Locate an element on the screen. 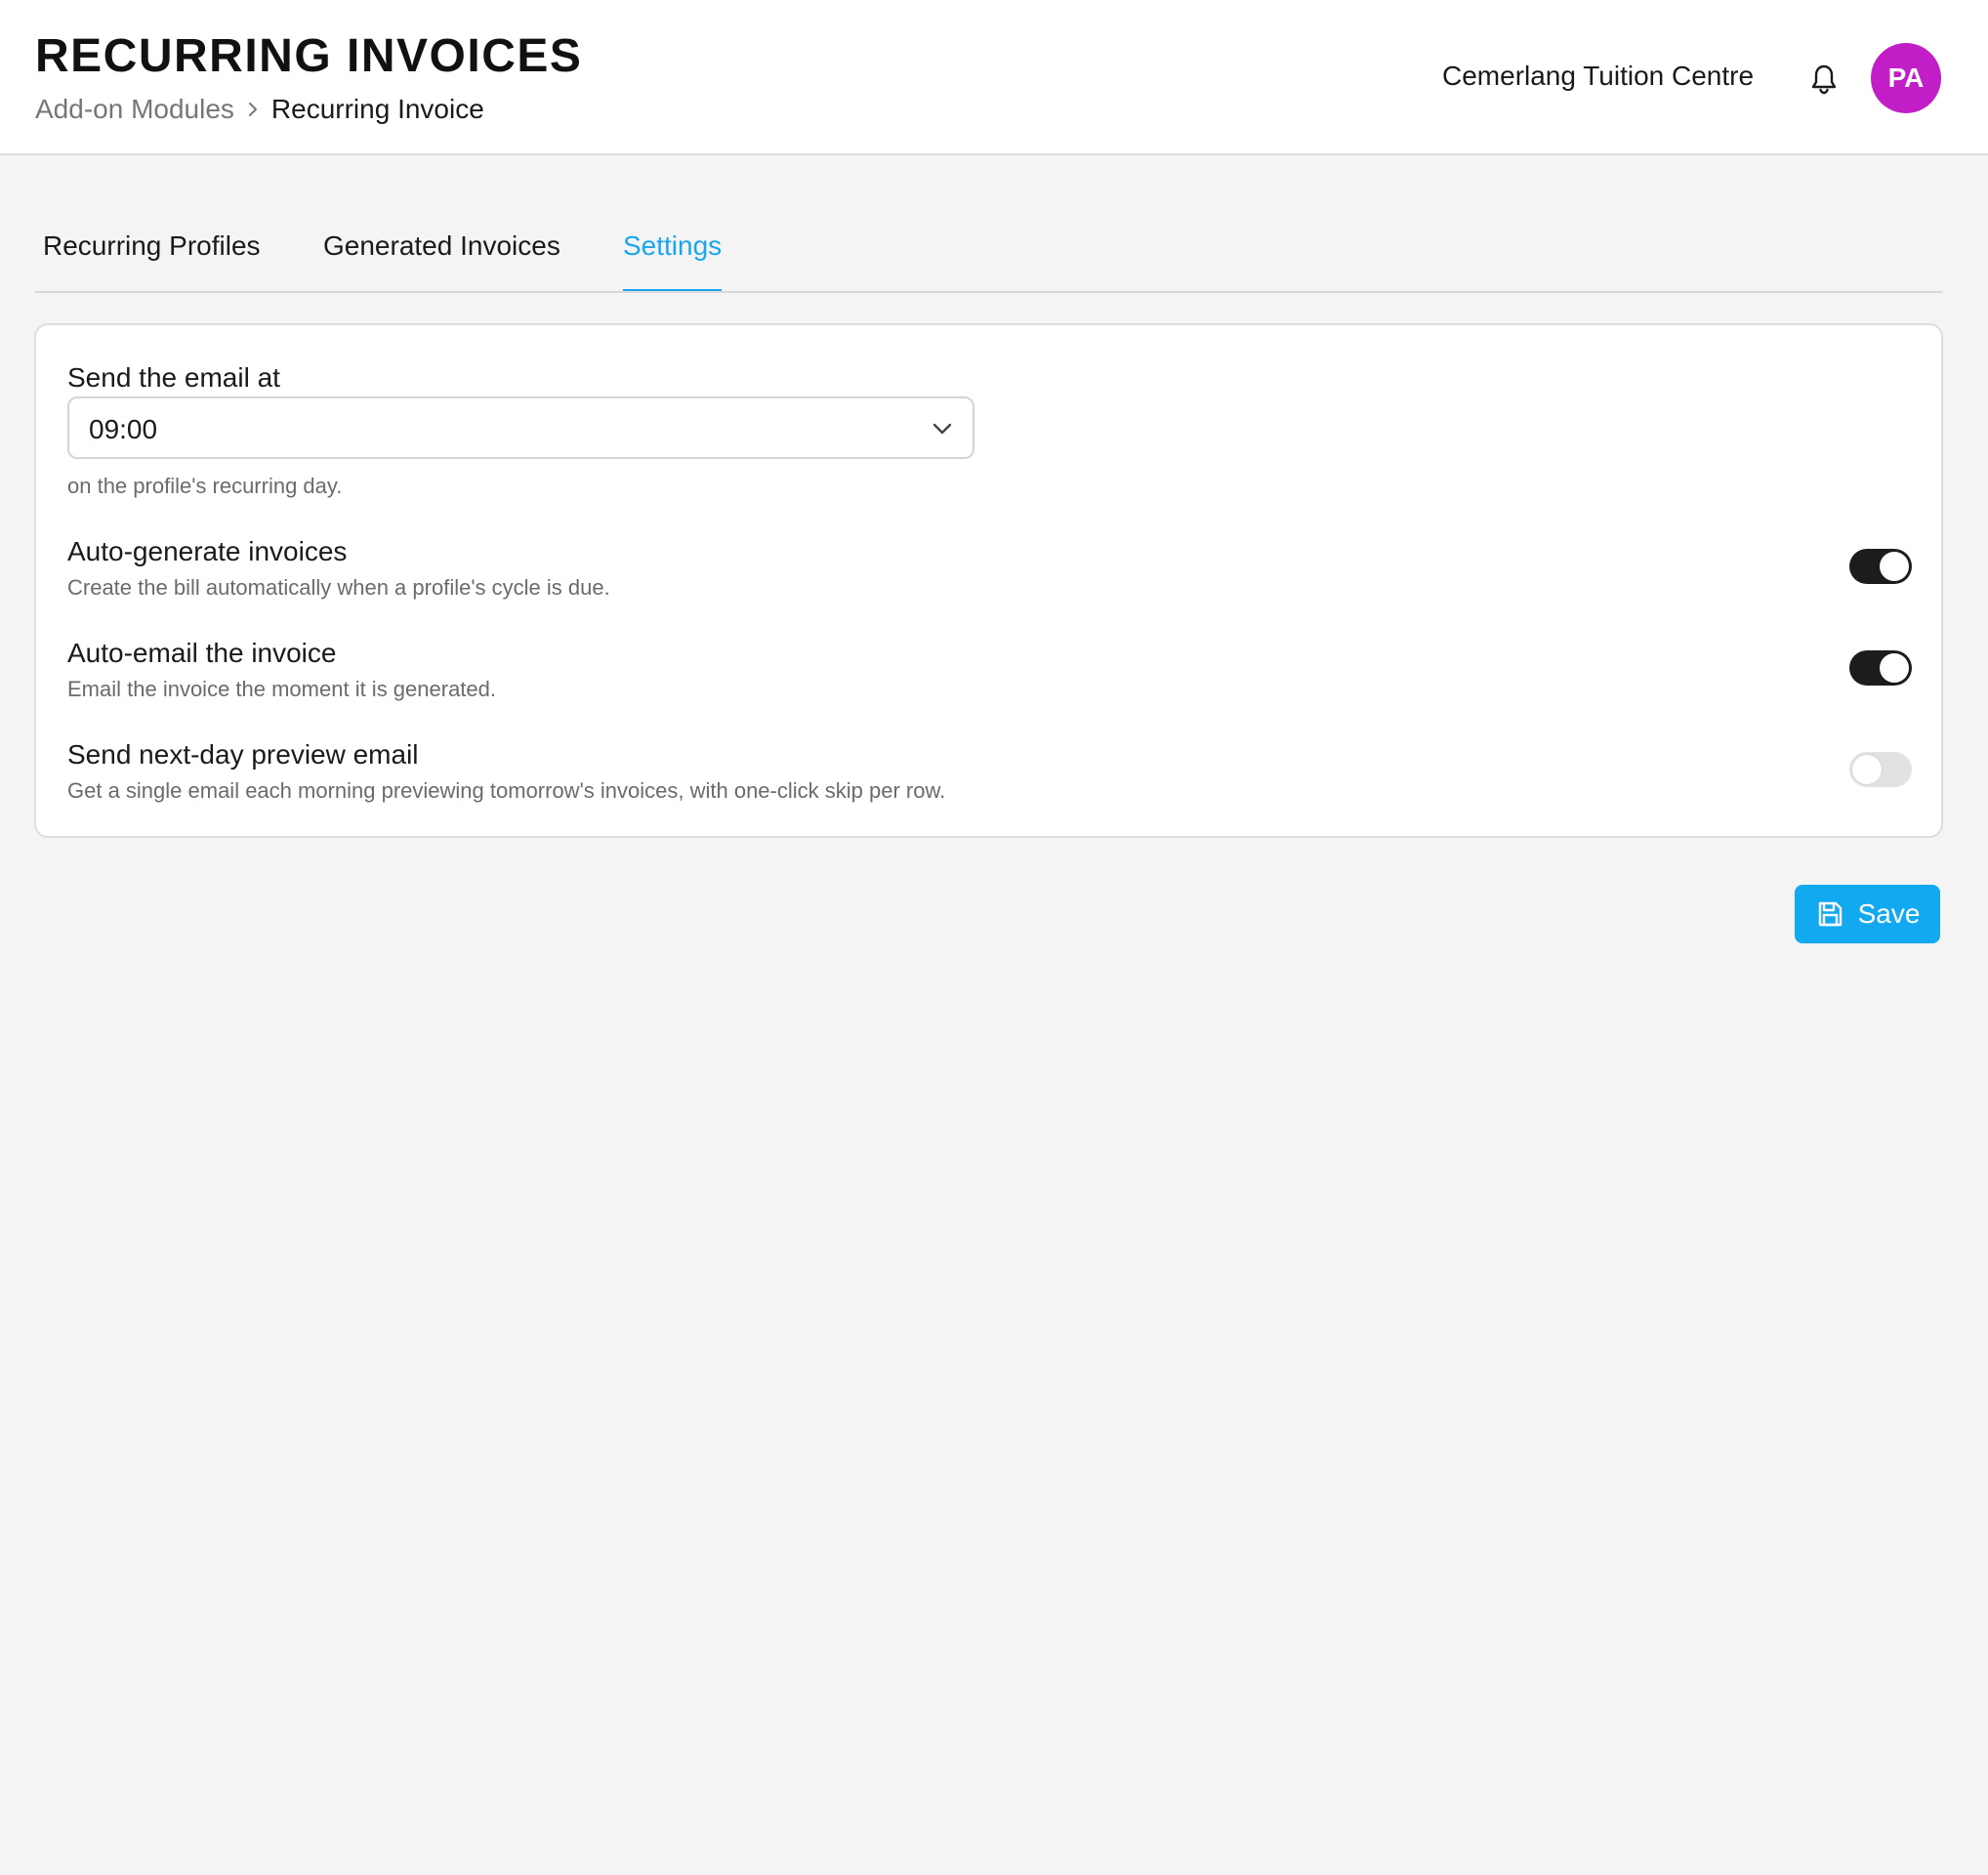  save-button: Save is located at coordinates (1867, 914).